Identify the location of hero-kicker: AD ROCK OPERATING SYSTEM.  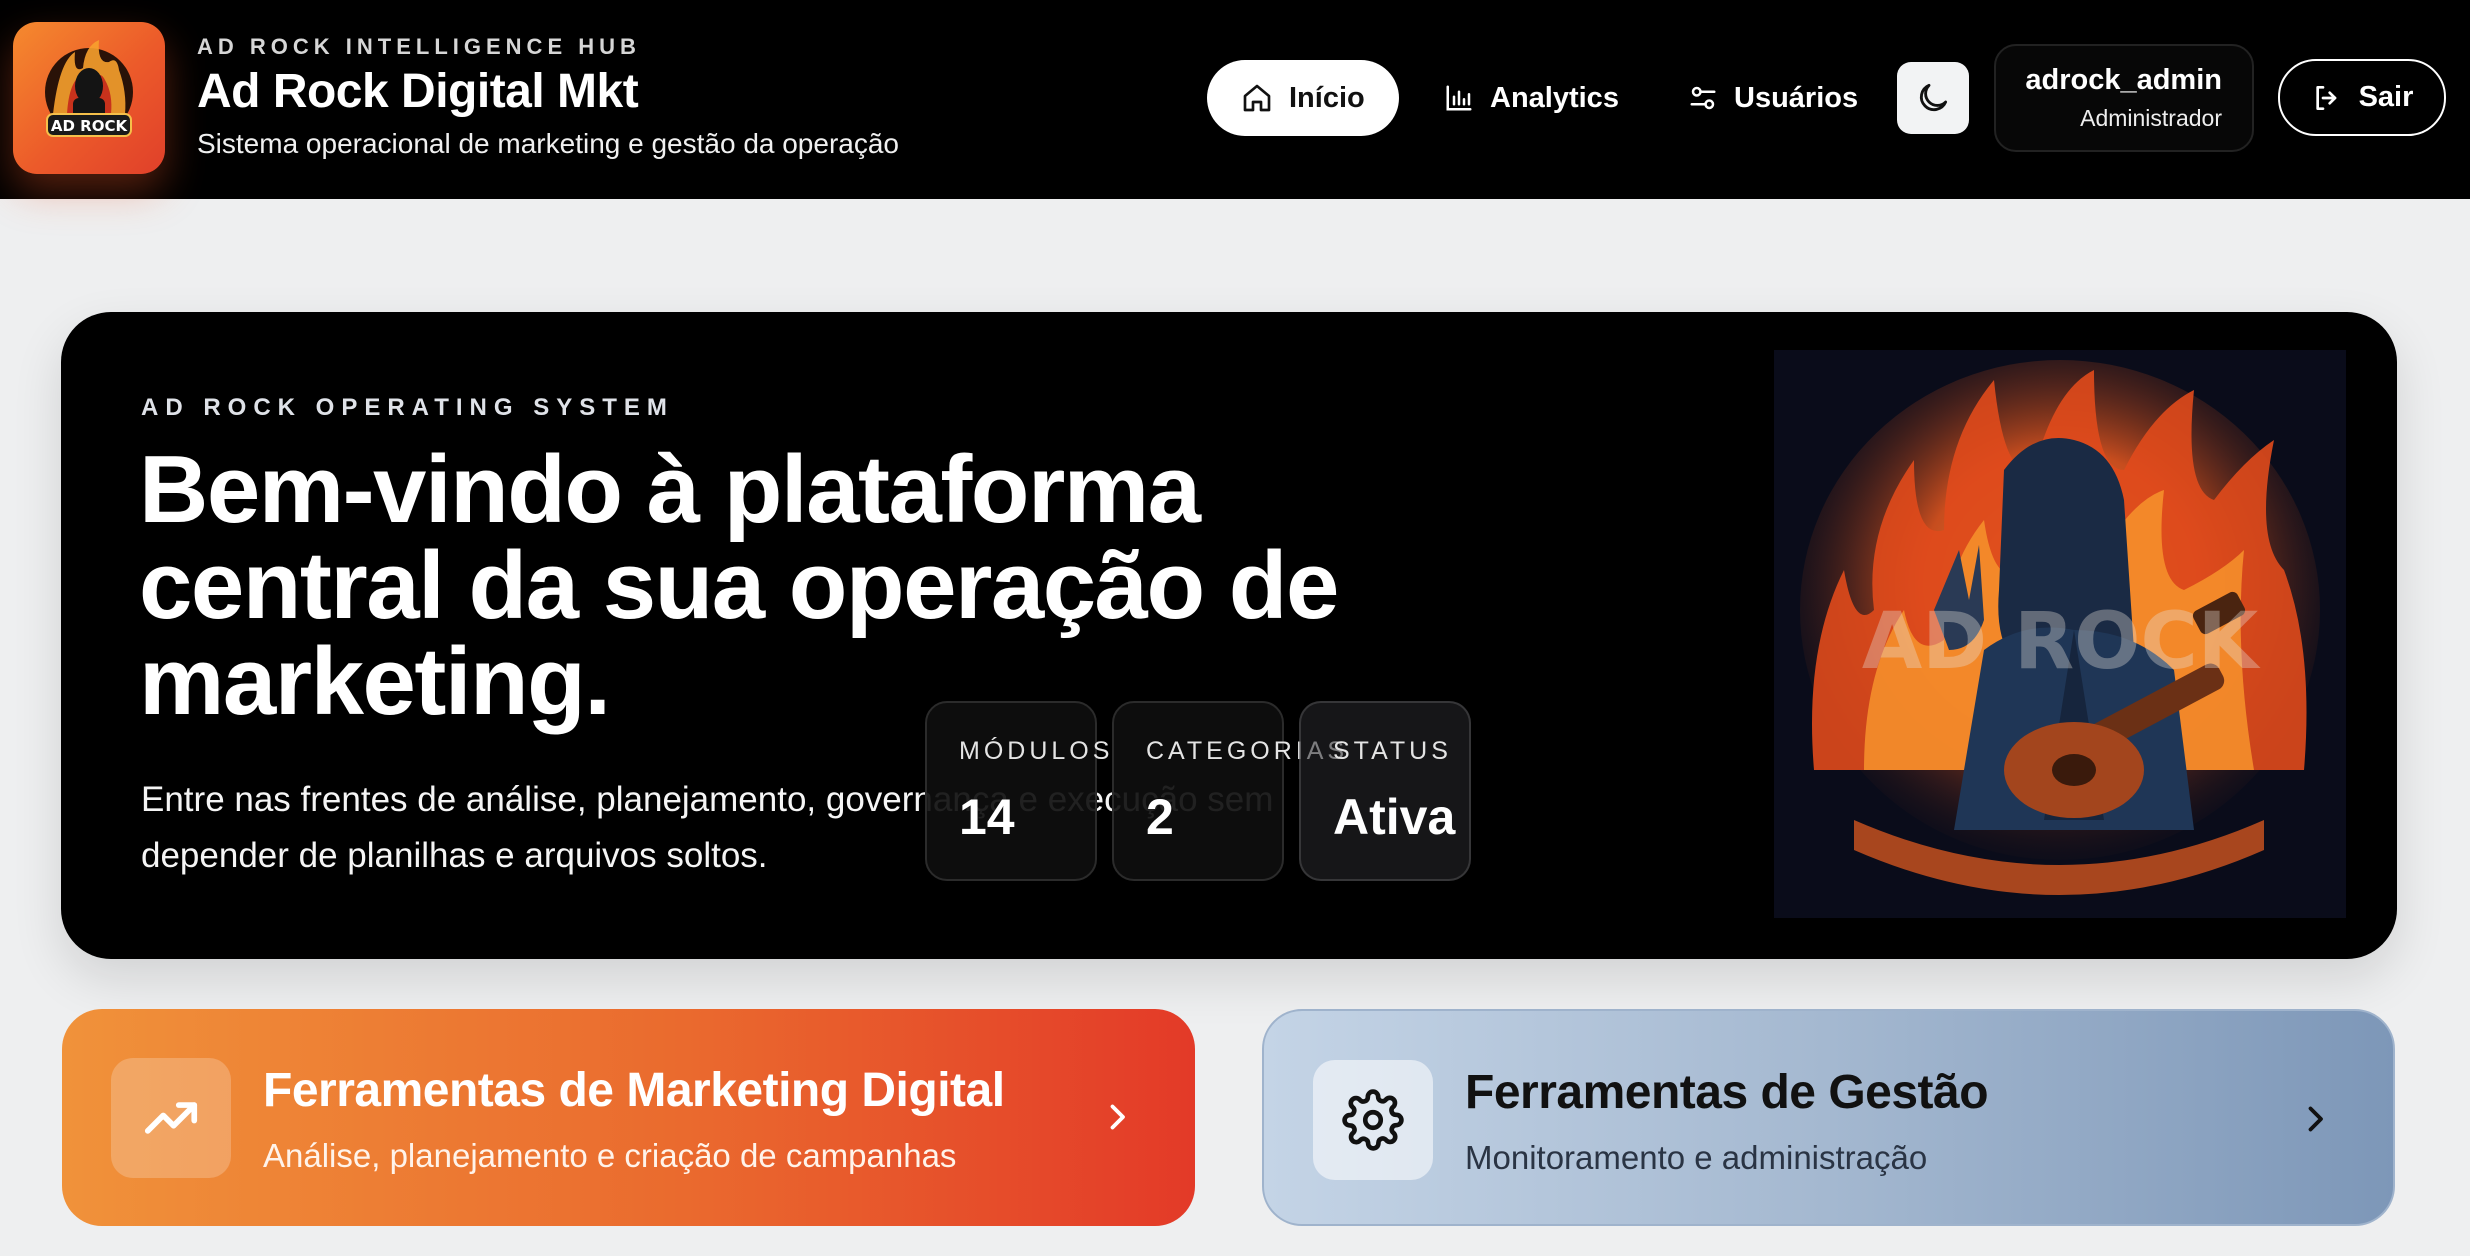
(407, 407).